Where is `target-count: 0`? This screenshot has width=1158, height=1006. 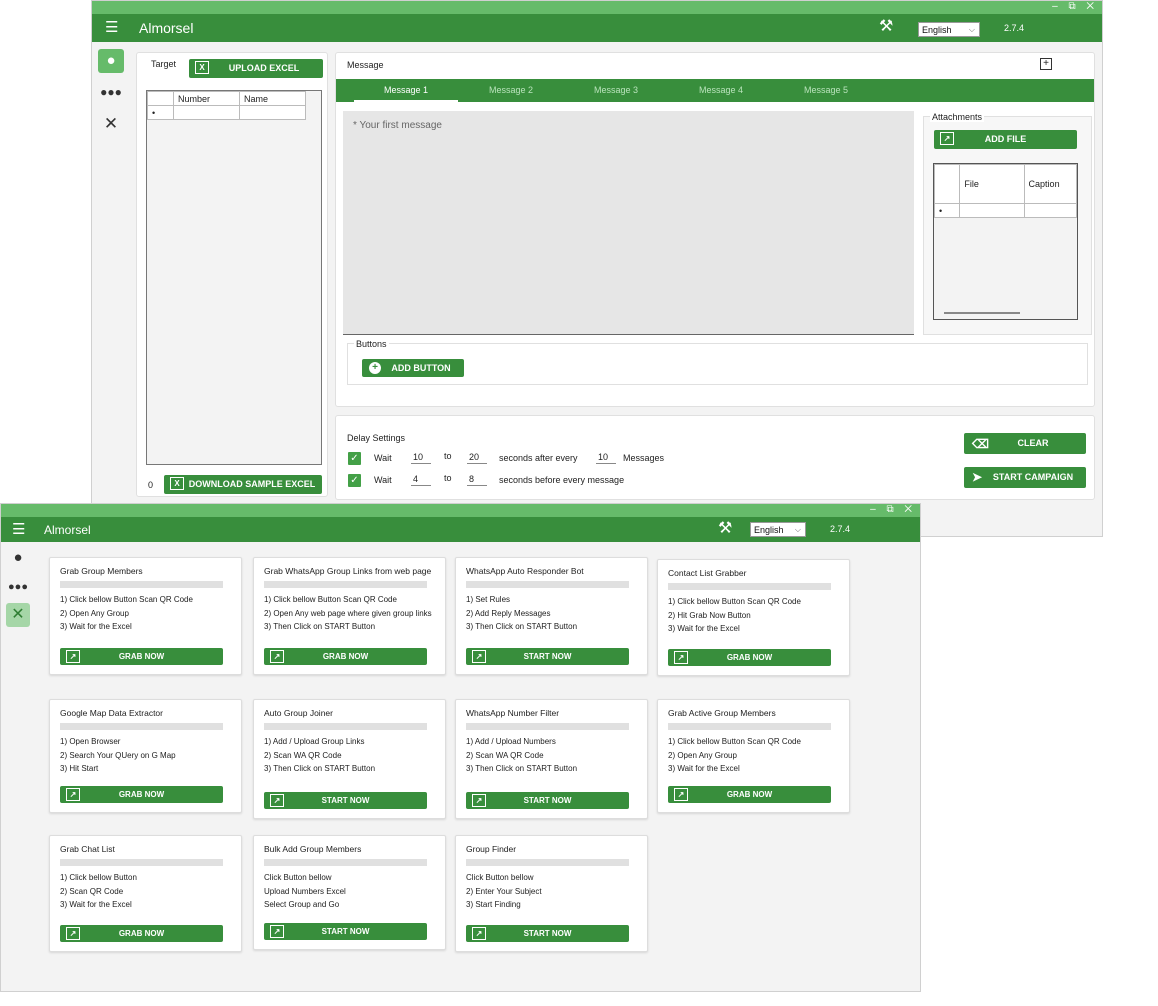
target-count: 0 is located at coordinates (151, 485).